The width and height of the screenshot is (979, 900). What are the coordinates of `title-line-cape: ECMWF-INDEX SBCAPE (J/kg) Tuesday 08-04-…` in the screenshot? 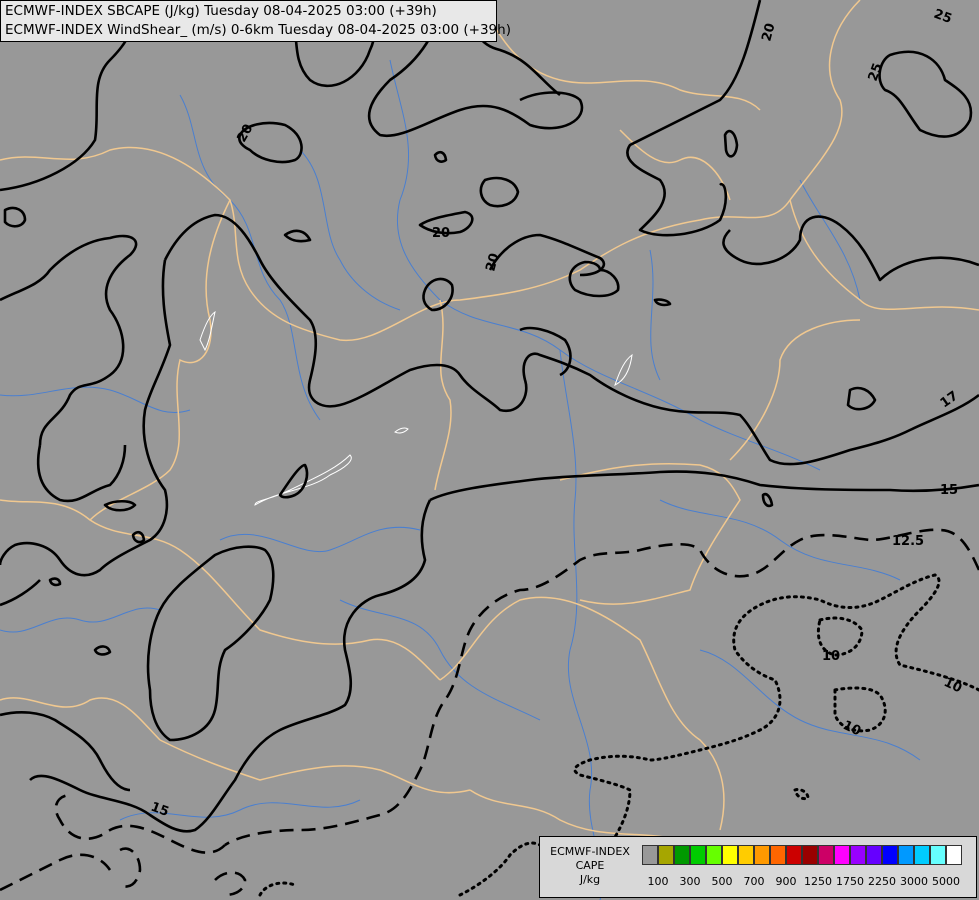 It's located at (221, 11).